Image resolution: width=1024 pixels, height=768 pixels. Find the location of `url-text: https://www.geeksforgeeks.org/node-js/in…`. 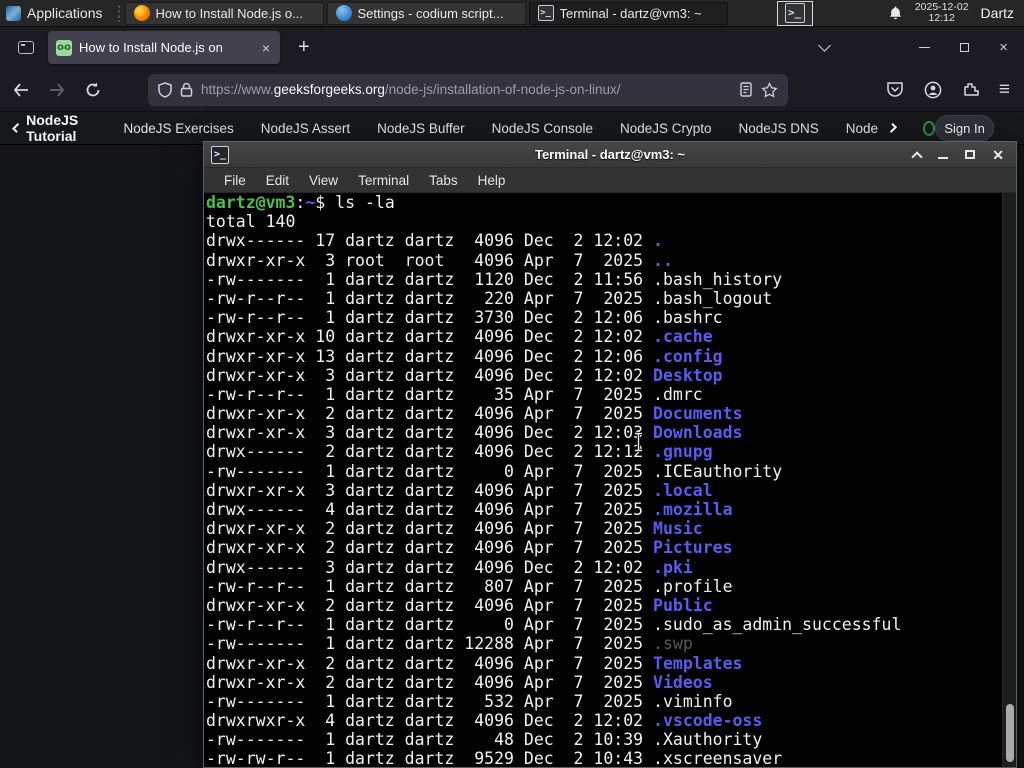

url-text: https://www.geeksforgeeks.org/node-js/in… is located at coordinates (411, 89).